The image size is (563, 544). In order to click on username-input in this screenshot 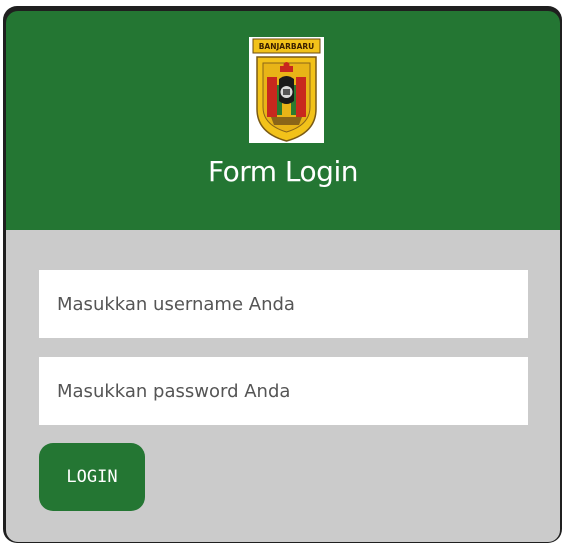, I will do `click(283, 304)`.